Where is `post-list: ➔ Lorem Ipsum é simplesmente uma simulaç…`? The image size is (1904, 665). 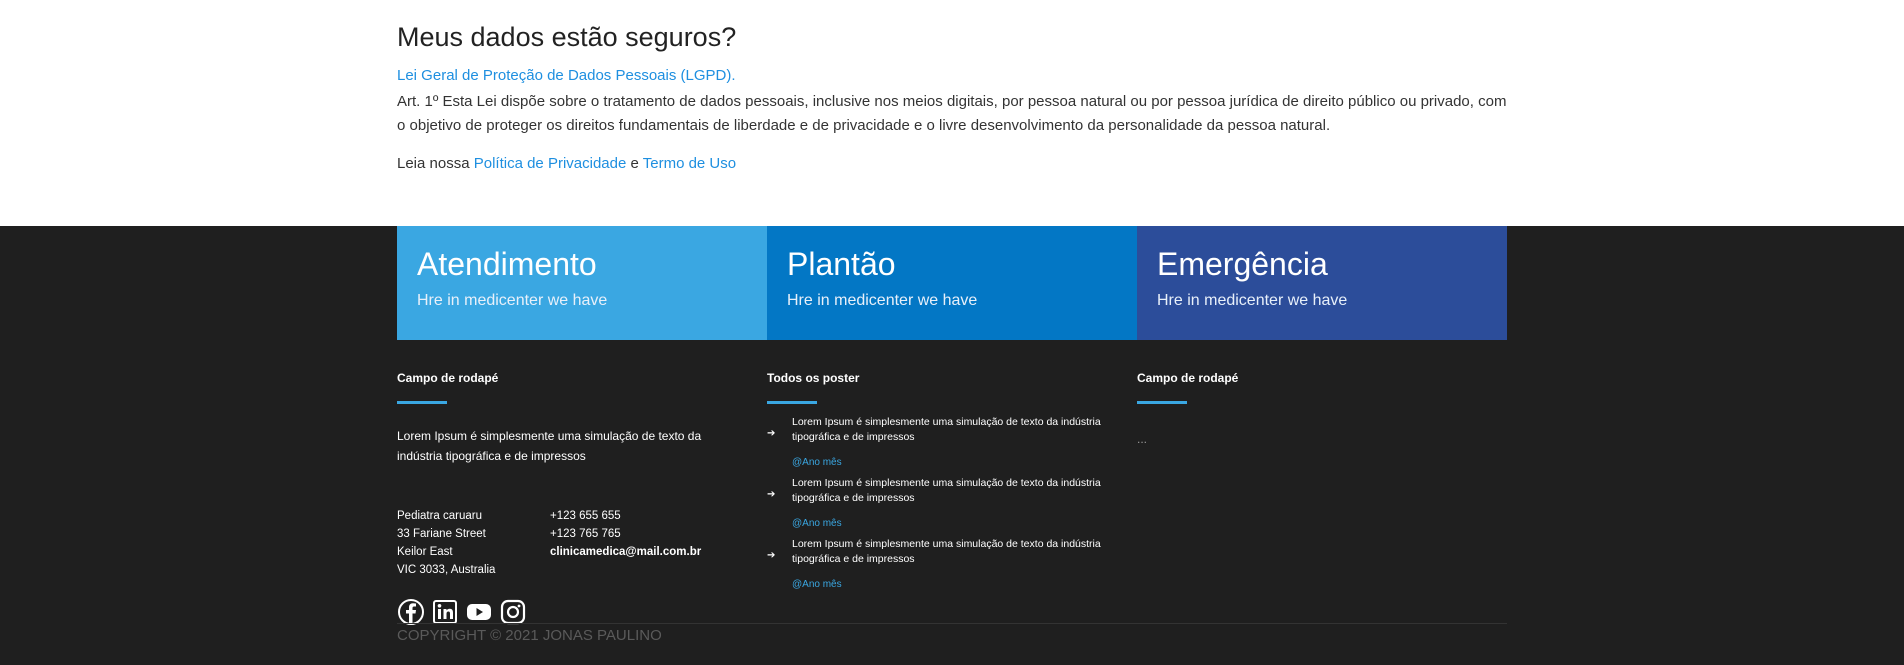
post-list: ➔ Lorem Ipsum é simplesmente uma simulaç… is located at coordinates (937, 506).